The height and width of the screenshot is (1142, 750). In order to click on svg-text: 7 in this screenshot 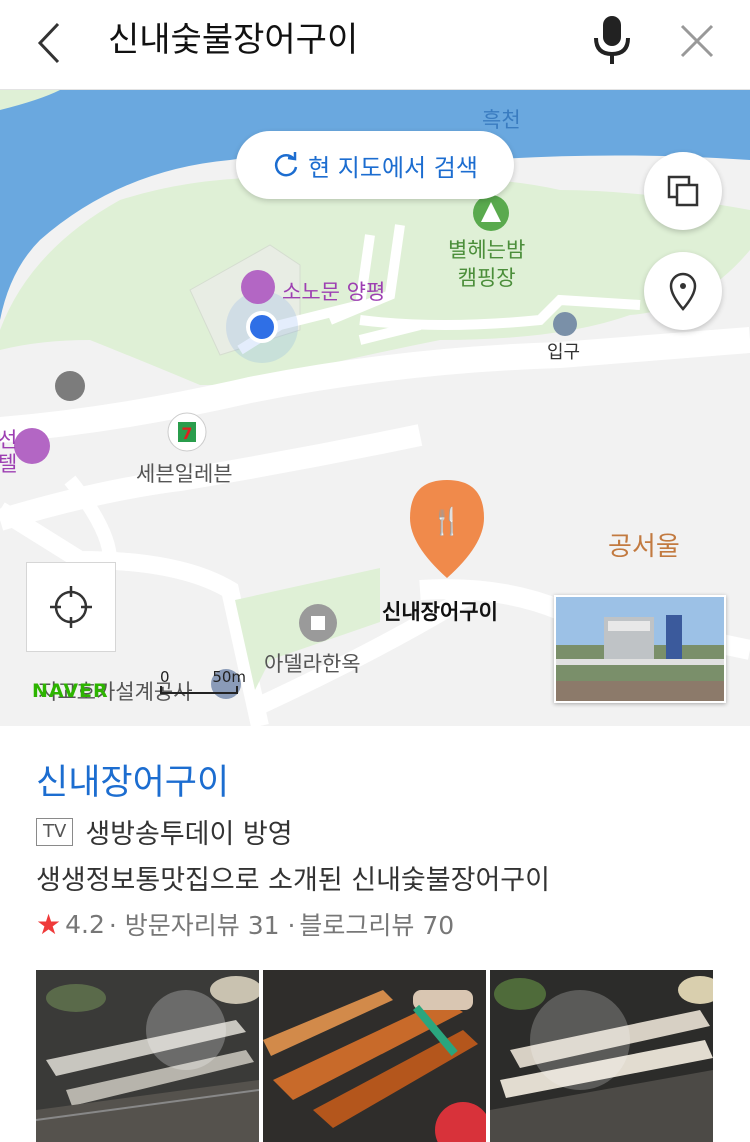, I will do `click(186, 433)`.